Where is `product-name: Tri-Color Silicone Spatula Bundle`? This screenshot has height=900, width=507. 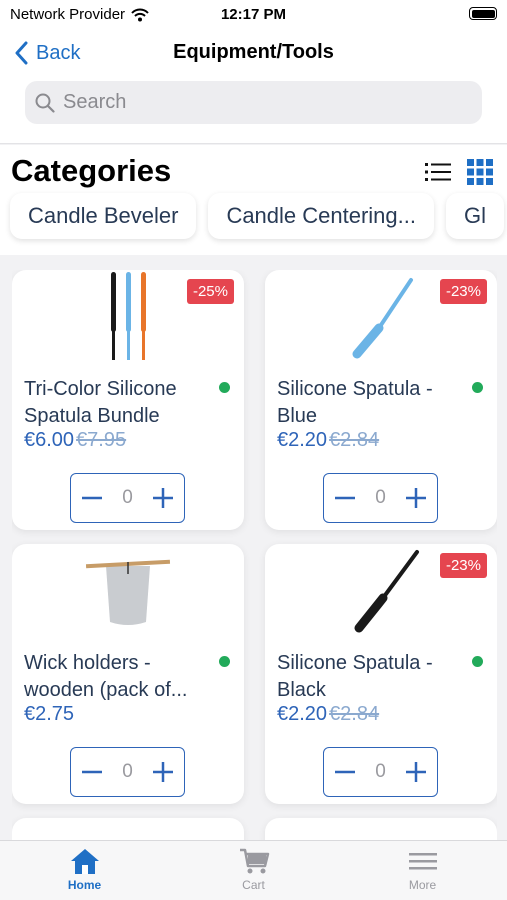
product-name: Tri-Color Silicone Spatula Bundle is located at coordinates (100, 402).